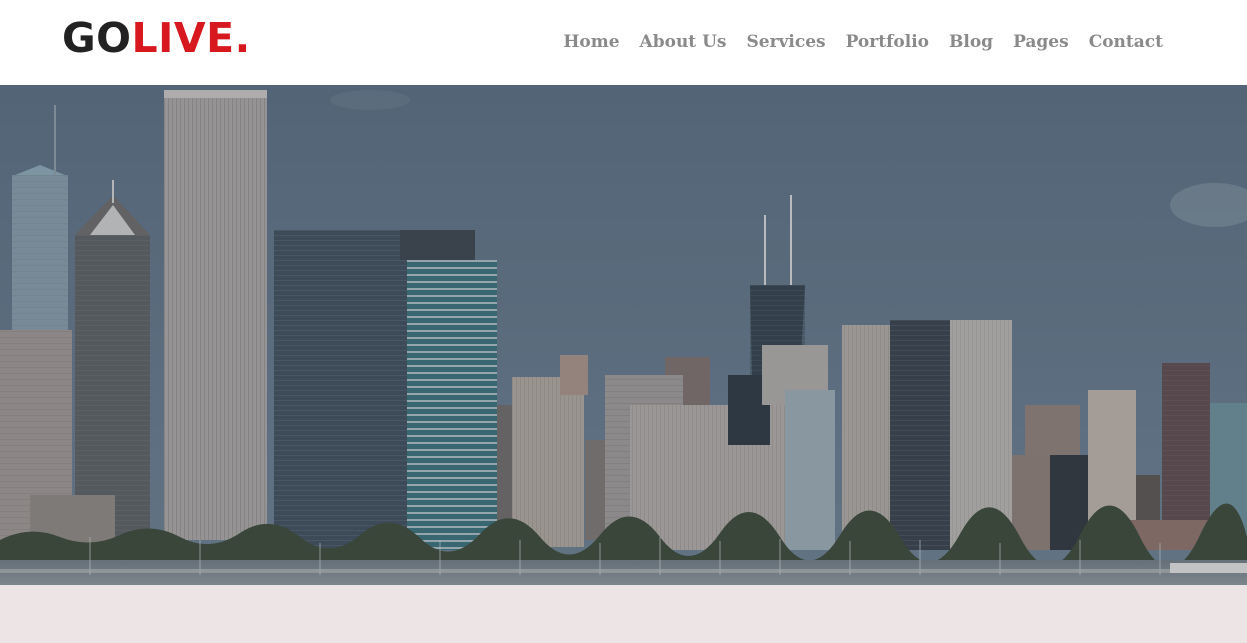 The width and height of the screenshot is (1247, 643). Describe the element at coordinates (971, 42) in the screenshot. I see `nav-link-blog: Blog` at that location.